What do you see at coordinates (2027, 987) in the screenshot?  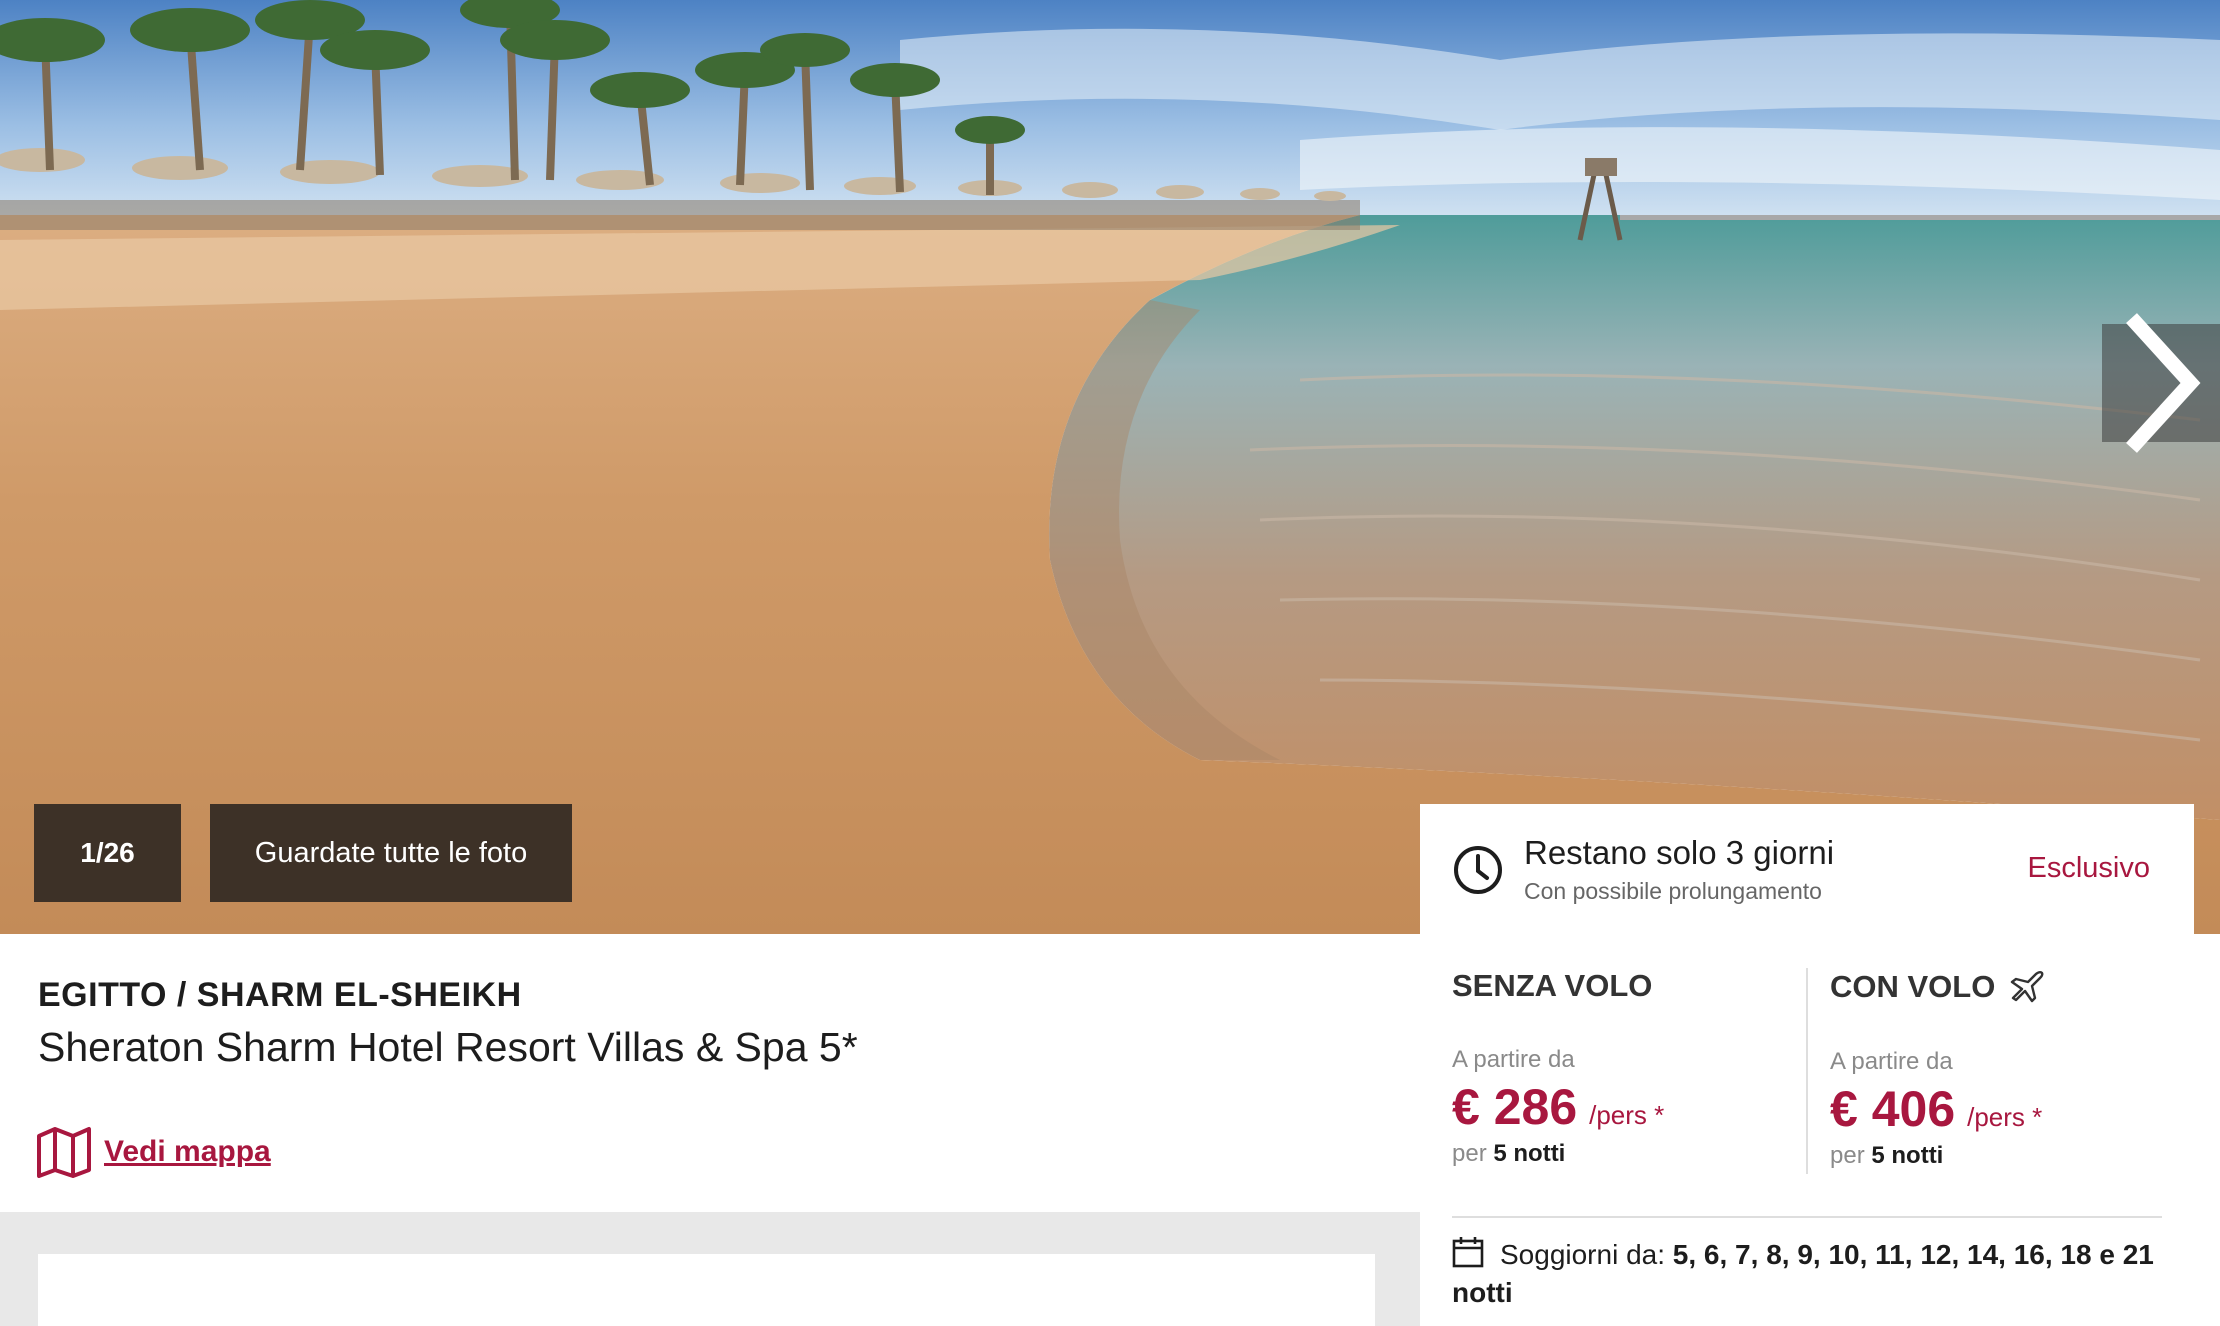 I see `airplane-icon` at bounding box center [2027, 987].